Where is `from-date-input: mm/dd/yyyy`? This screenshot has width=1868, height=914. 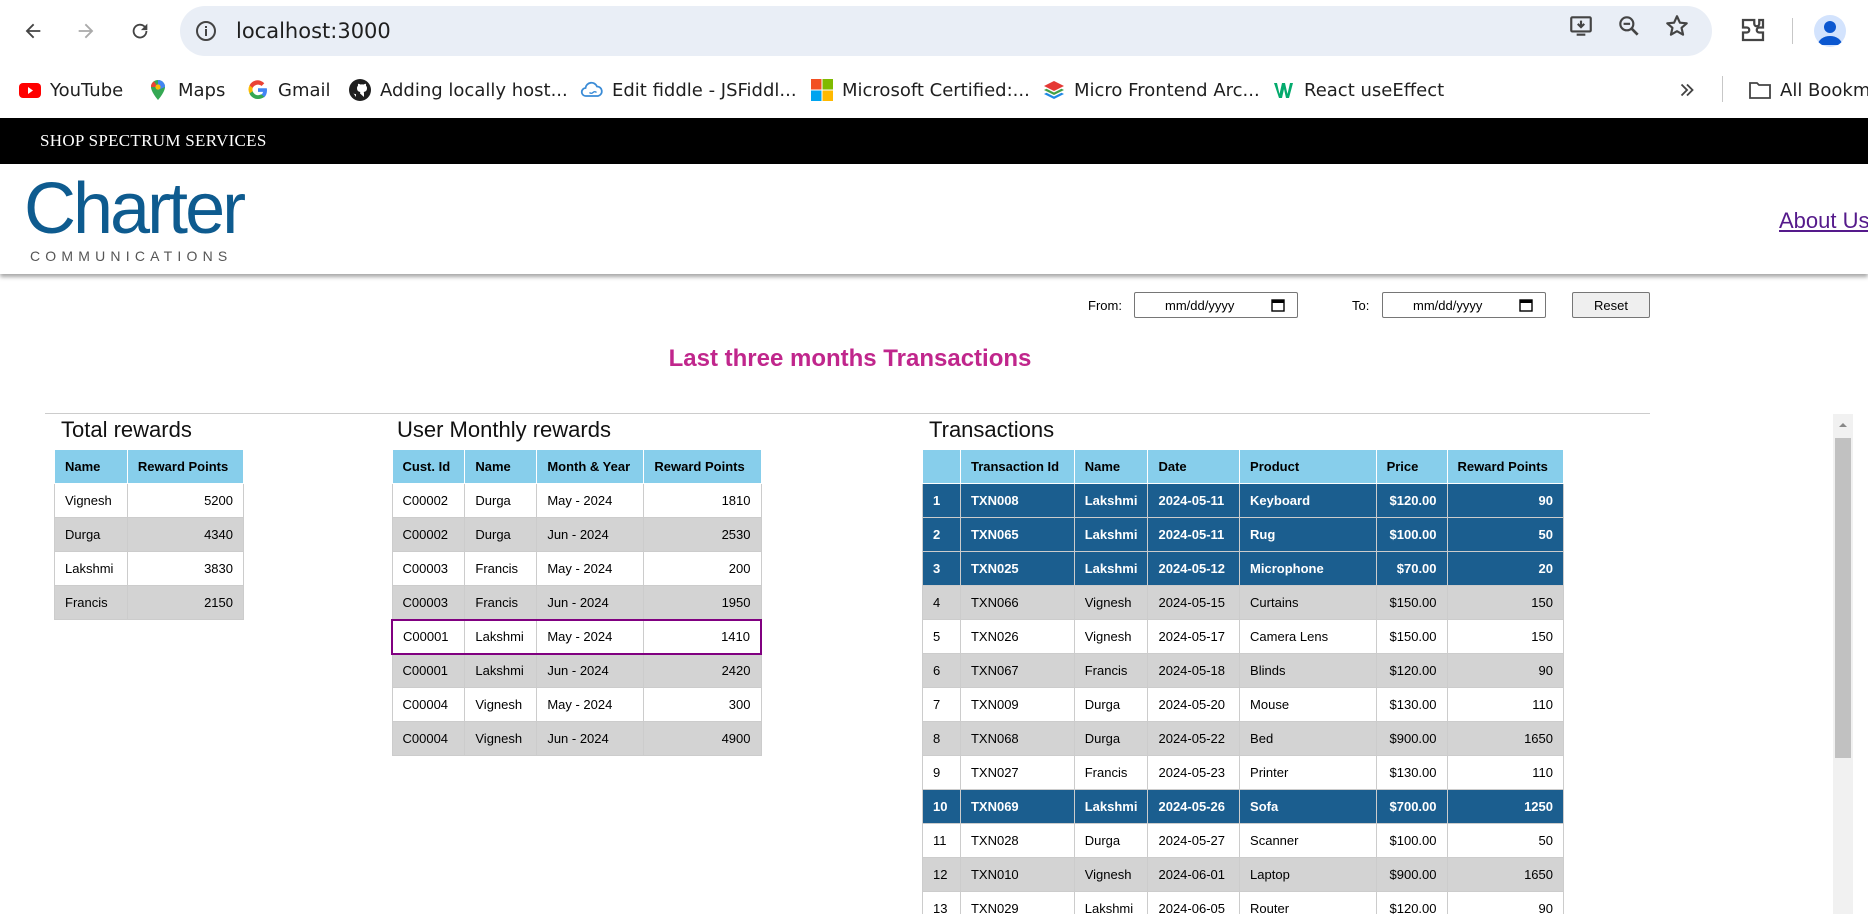
from-date-input: mm/dd/yyyy is located at coordinates (1216, 305).